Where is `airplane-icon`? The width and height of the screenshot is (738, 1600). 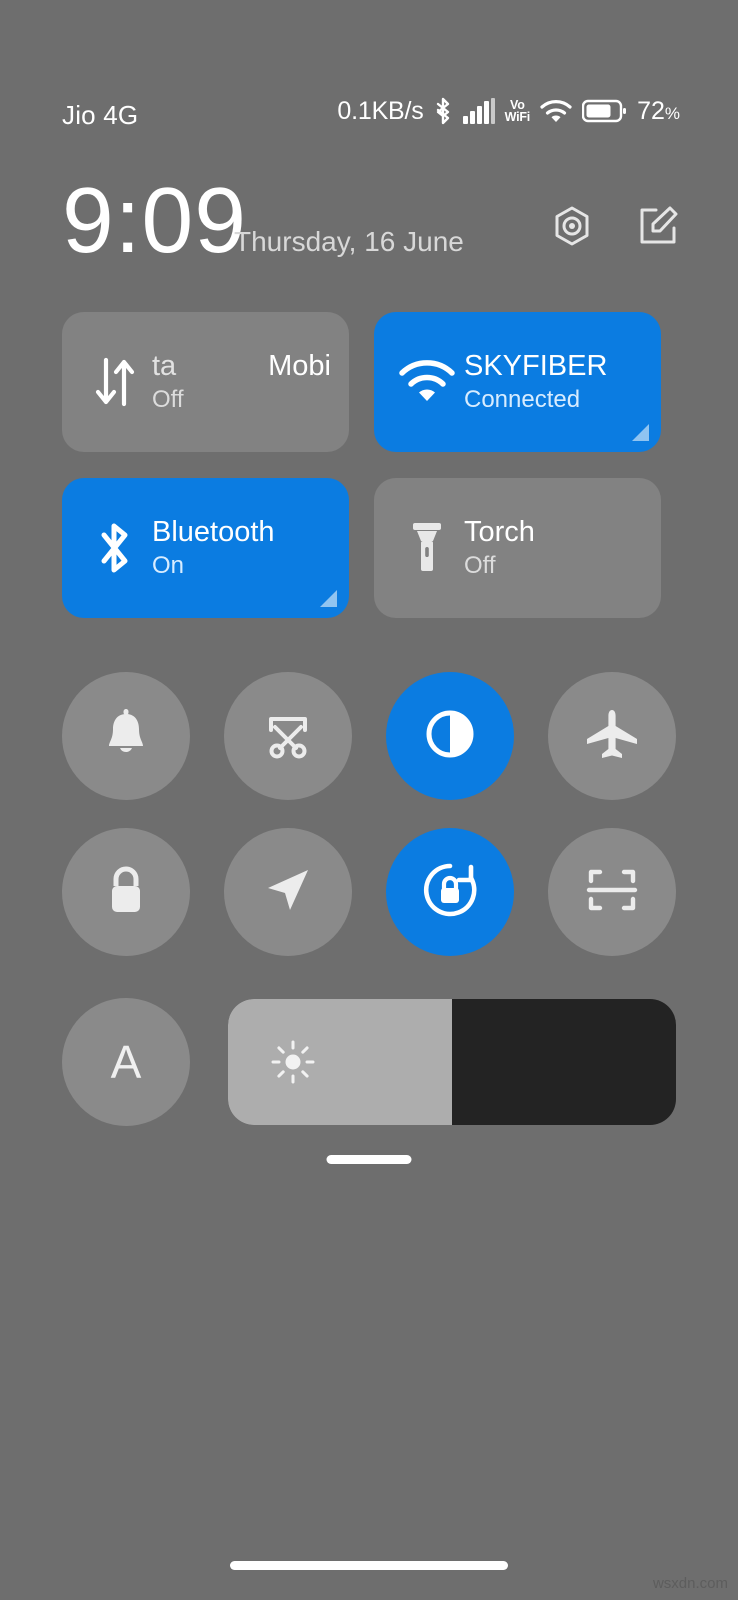
airplane-icon is located at coordinates (612, 736).